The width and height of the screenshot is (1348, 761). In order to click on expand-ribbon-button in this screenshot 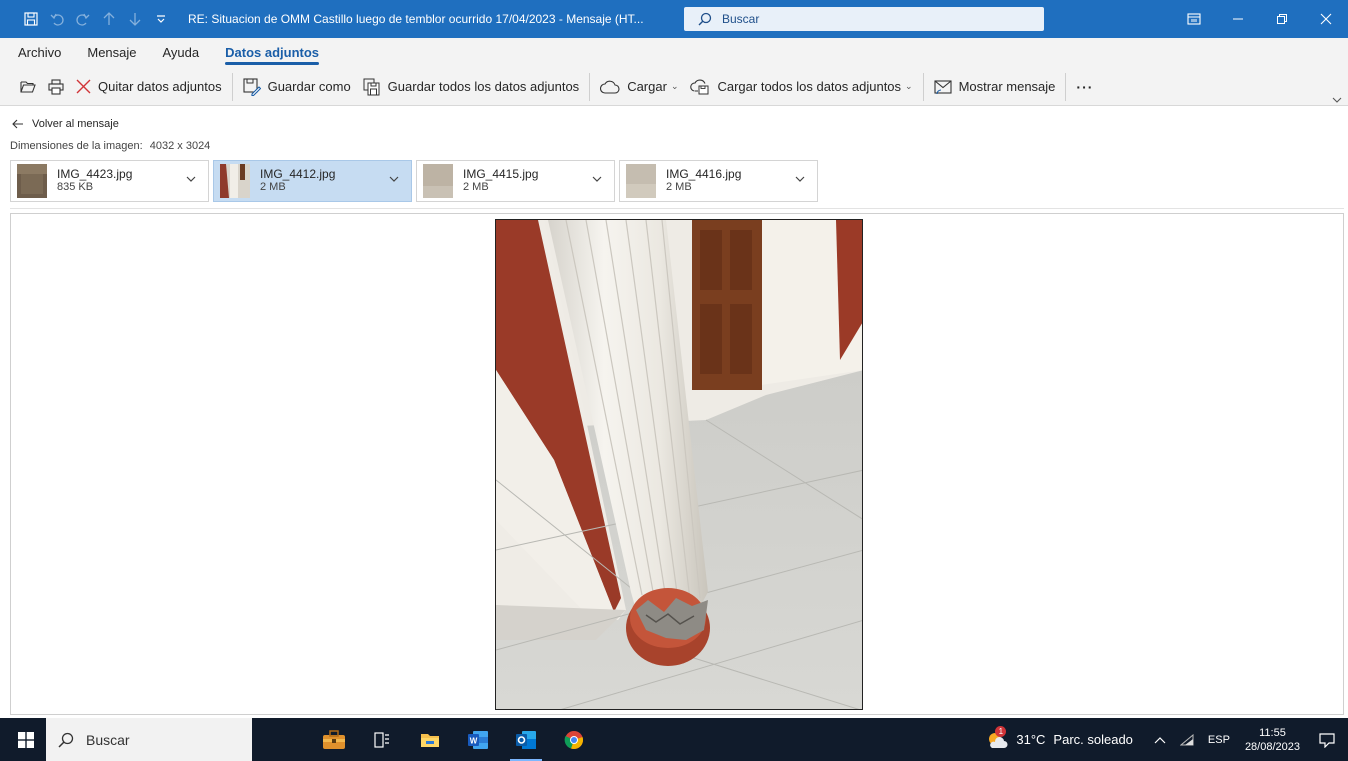, I will do `click(1337, 99)`.